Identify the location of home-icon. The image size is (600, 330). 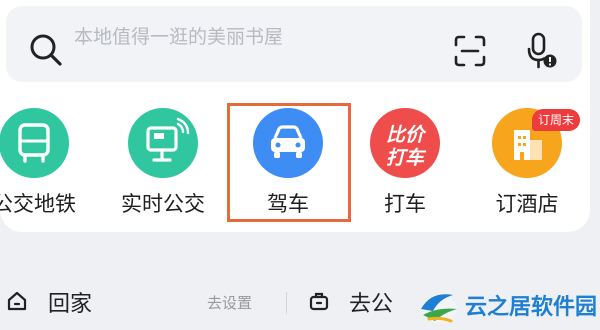
(17, 301).